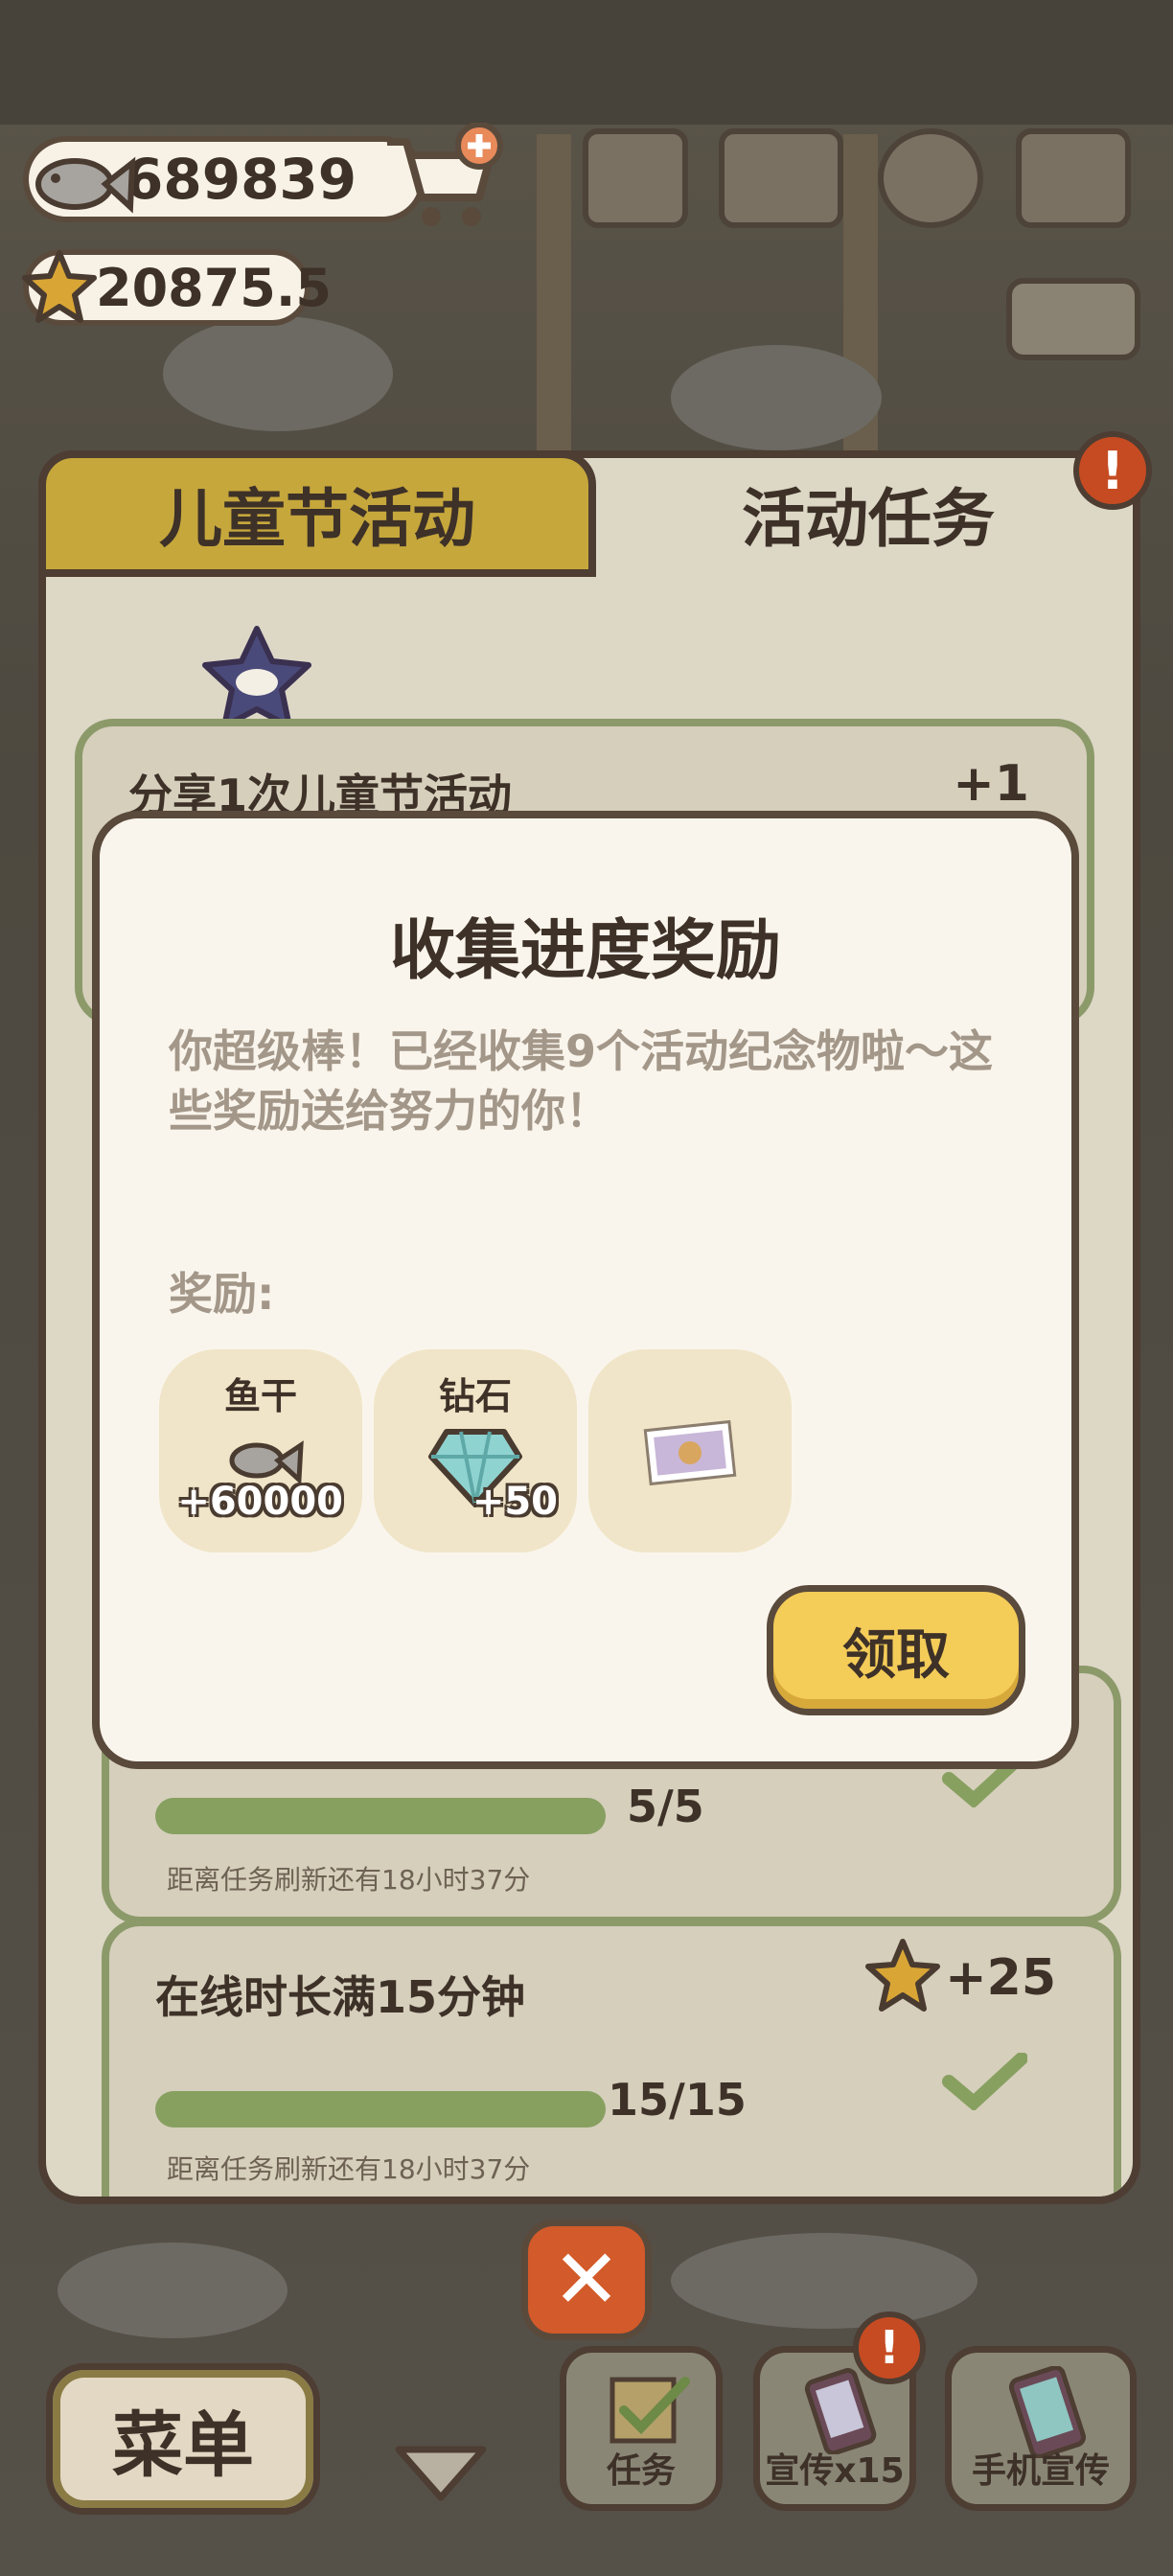  Describe the element at coordinates (677, 2100) in the screenshot. I see `task-progress: 15/15` at that location.